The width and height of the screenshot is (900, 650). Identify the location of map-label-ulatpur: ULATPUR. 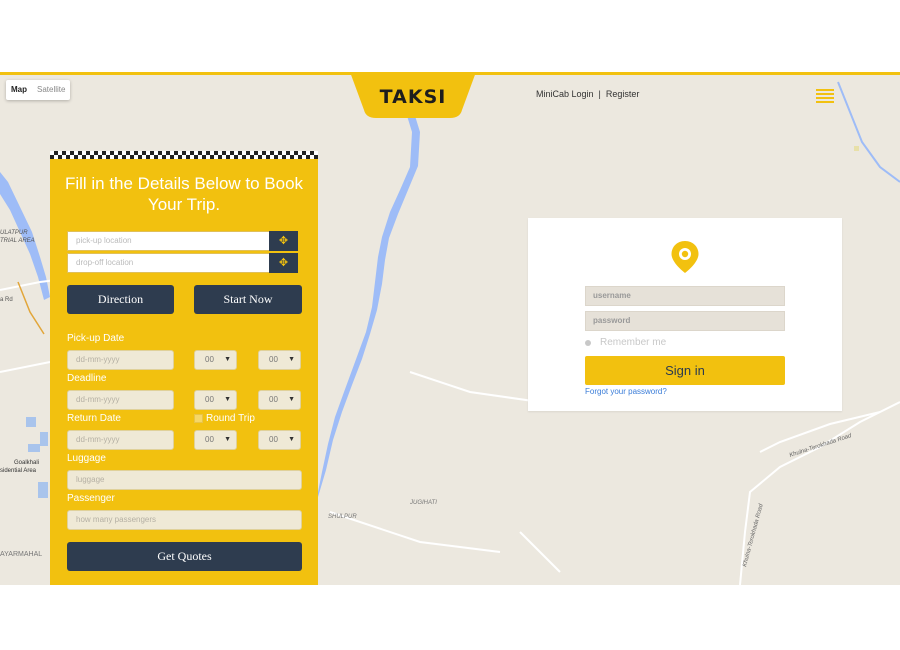
(14, 233).